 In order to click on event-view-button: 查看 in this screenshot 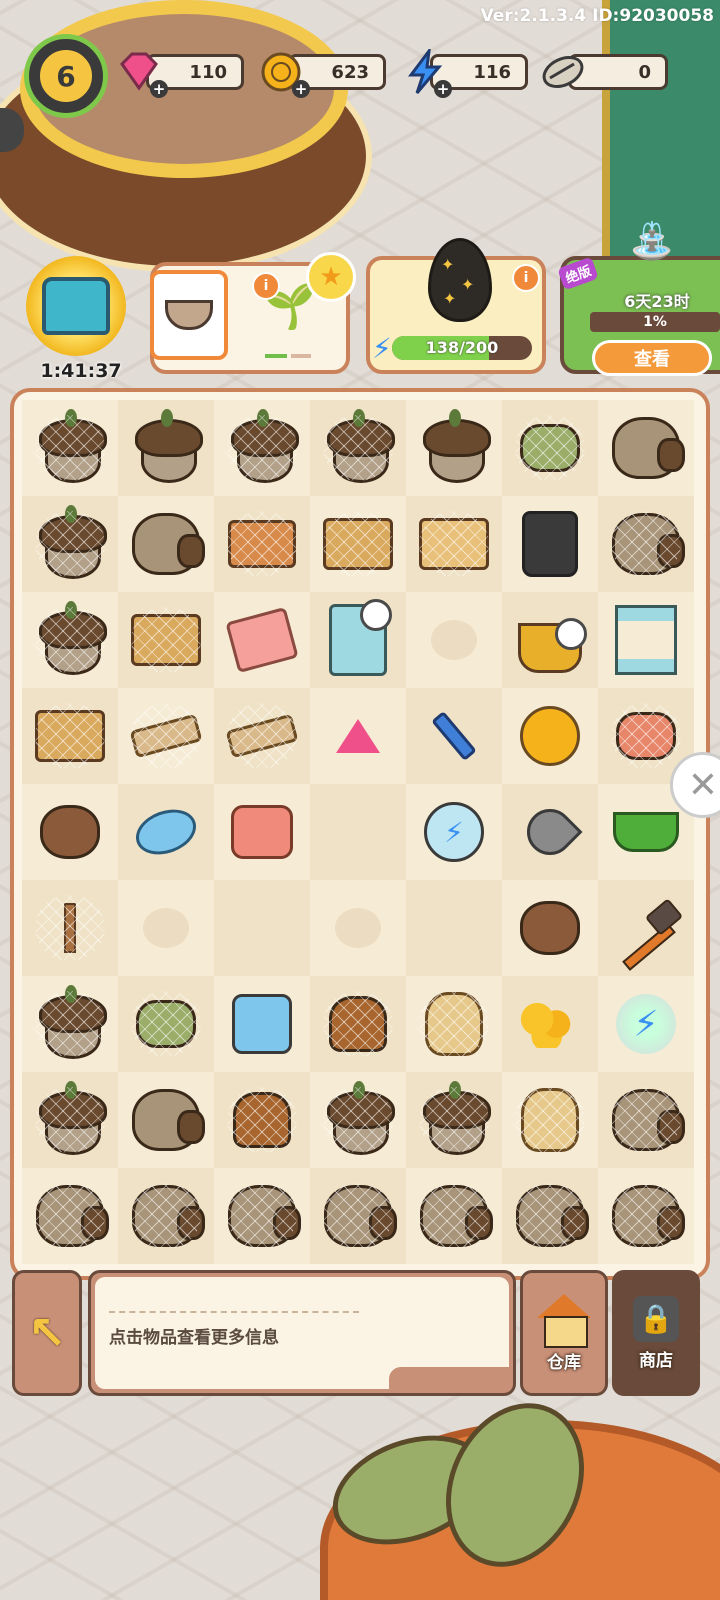, I will do `click(652, 358)`.